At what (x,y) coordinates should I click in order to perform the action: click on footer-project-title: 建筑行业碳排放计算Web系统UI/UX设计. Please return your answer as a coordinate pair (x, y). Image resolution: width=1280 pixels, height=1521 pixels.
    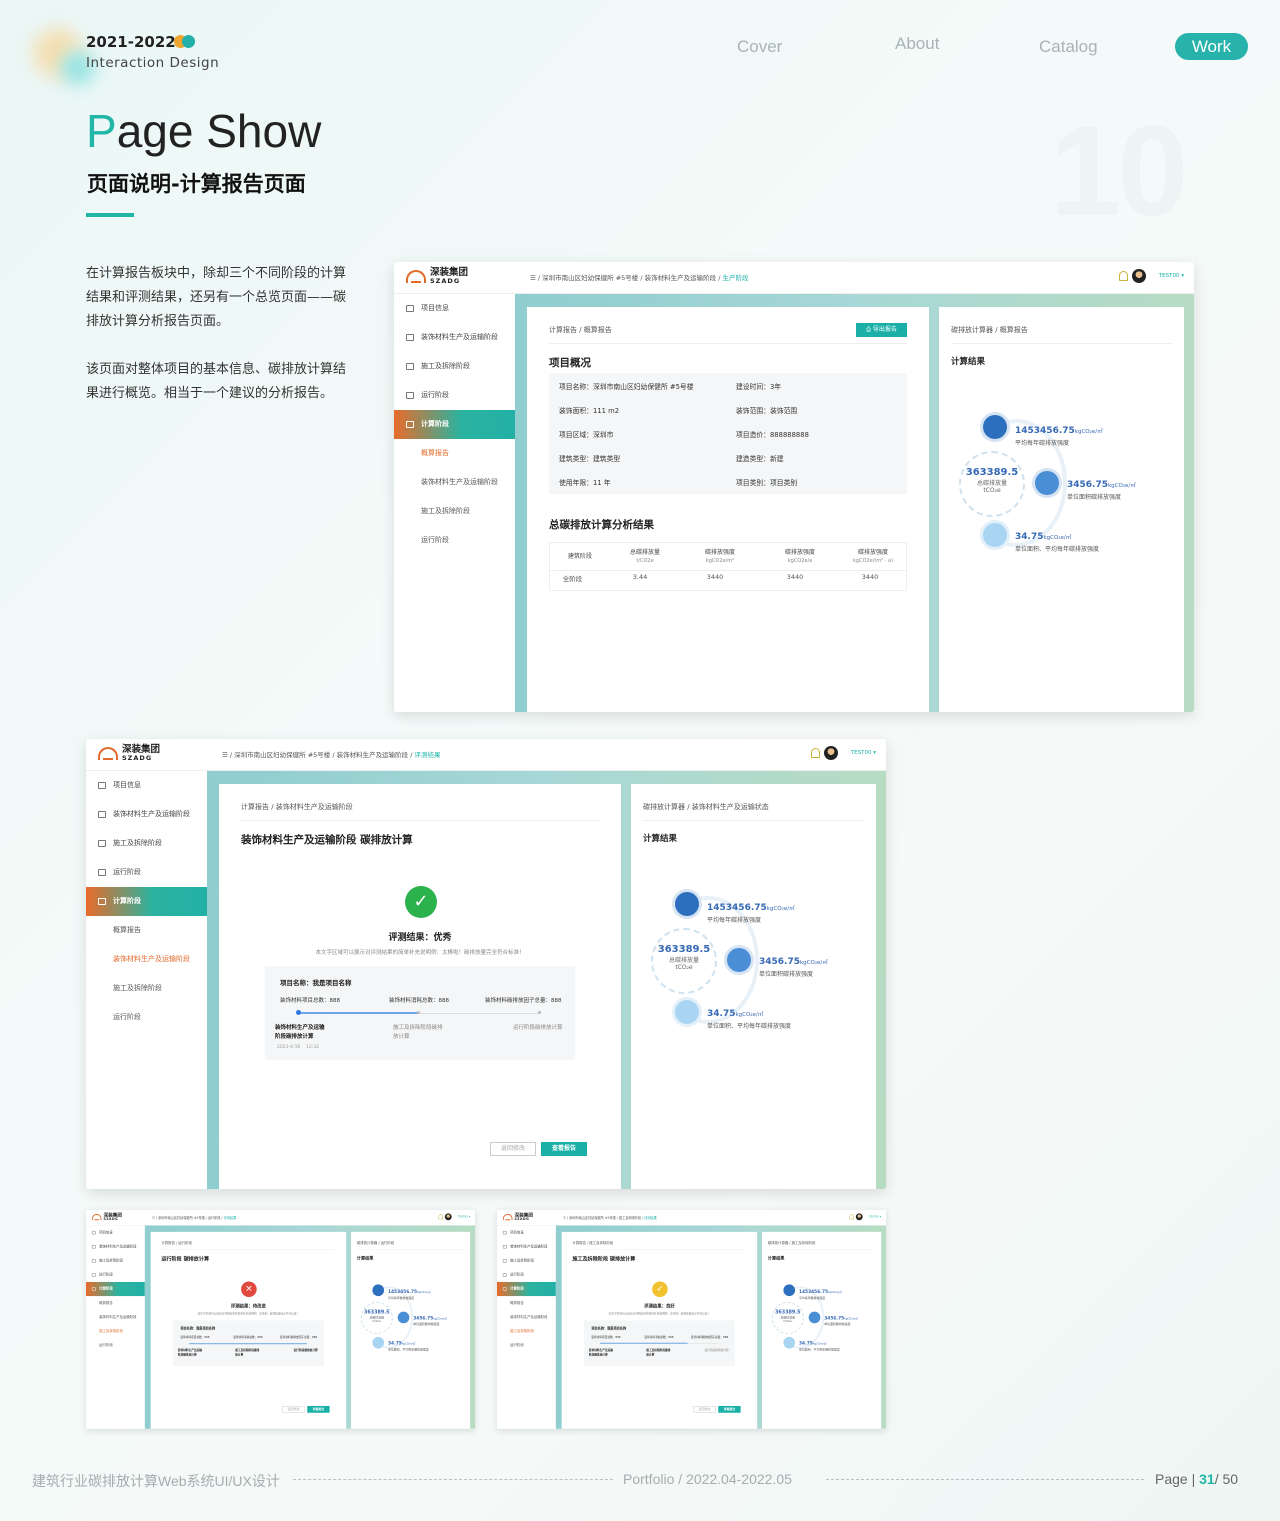
    Looking at the image, I should click on (156, 1481).